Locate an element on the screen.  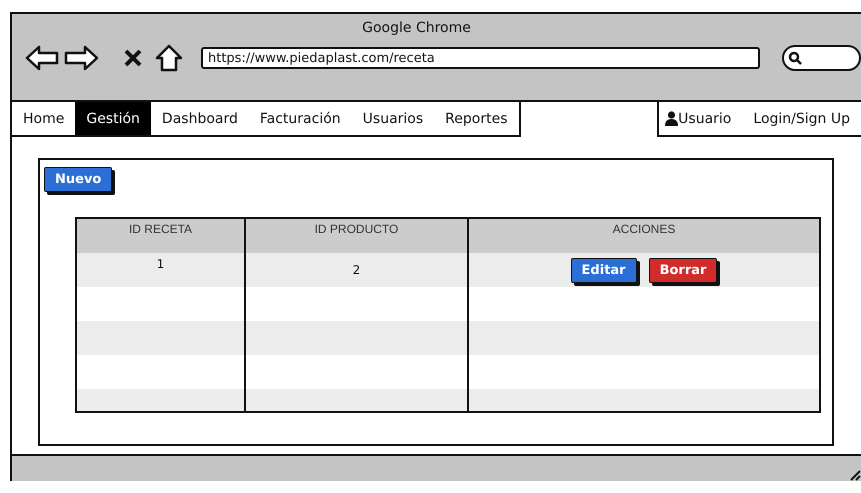
table-cell: 1 is located at coordinates (160, 264).